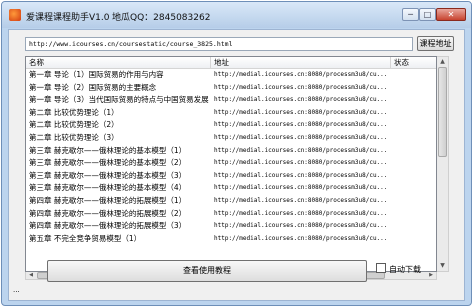 Image resolution: width=474 pixels, height=308 pixels. I want to click on row-name: 第五章 不完全竞争贸易模型（1）, so click(85, 238).